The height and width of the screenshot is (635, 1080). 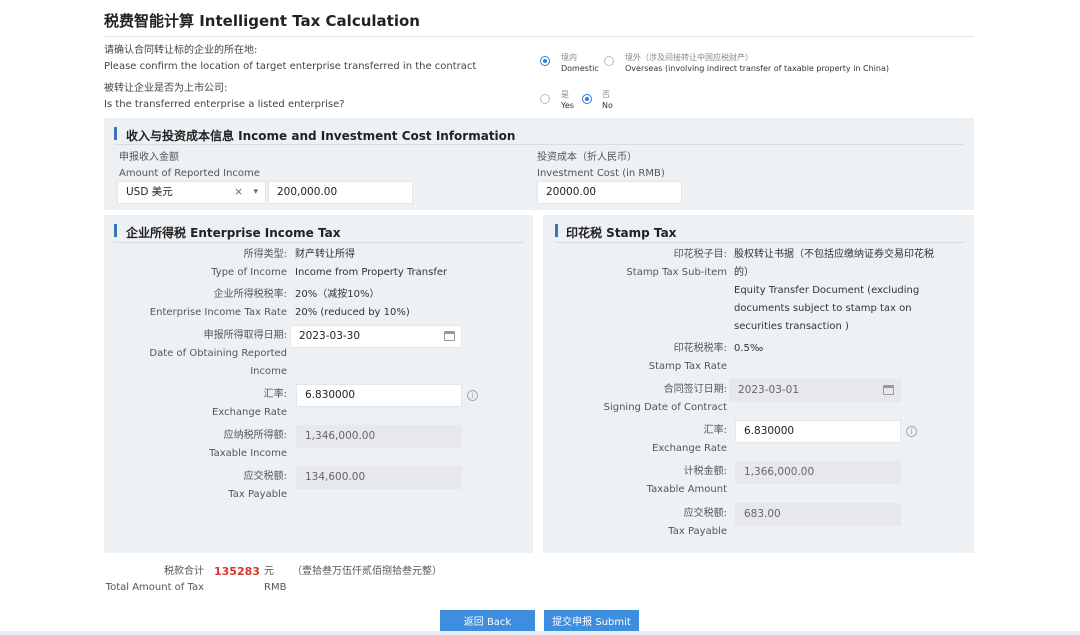 What do you see at coordinates (379, 477) in the screenshot?
I see `eit-tax-payable-field: 134,600.00` at bounding box center [379, 477].